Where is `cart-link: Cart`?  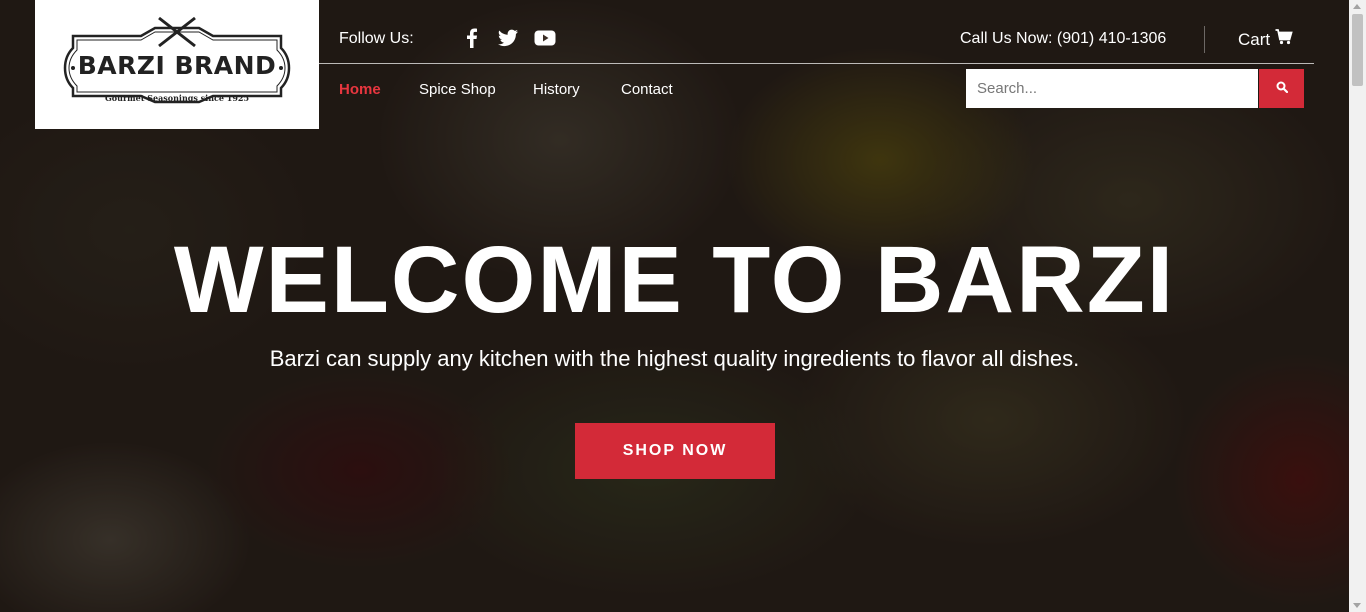
cart-link: Cart is located at coordinates (1265, 39).